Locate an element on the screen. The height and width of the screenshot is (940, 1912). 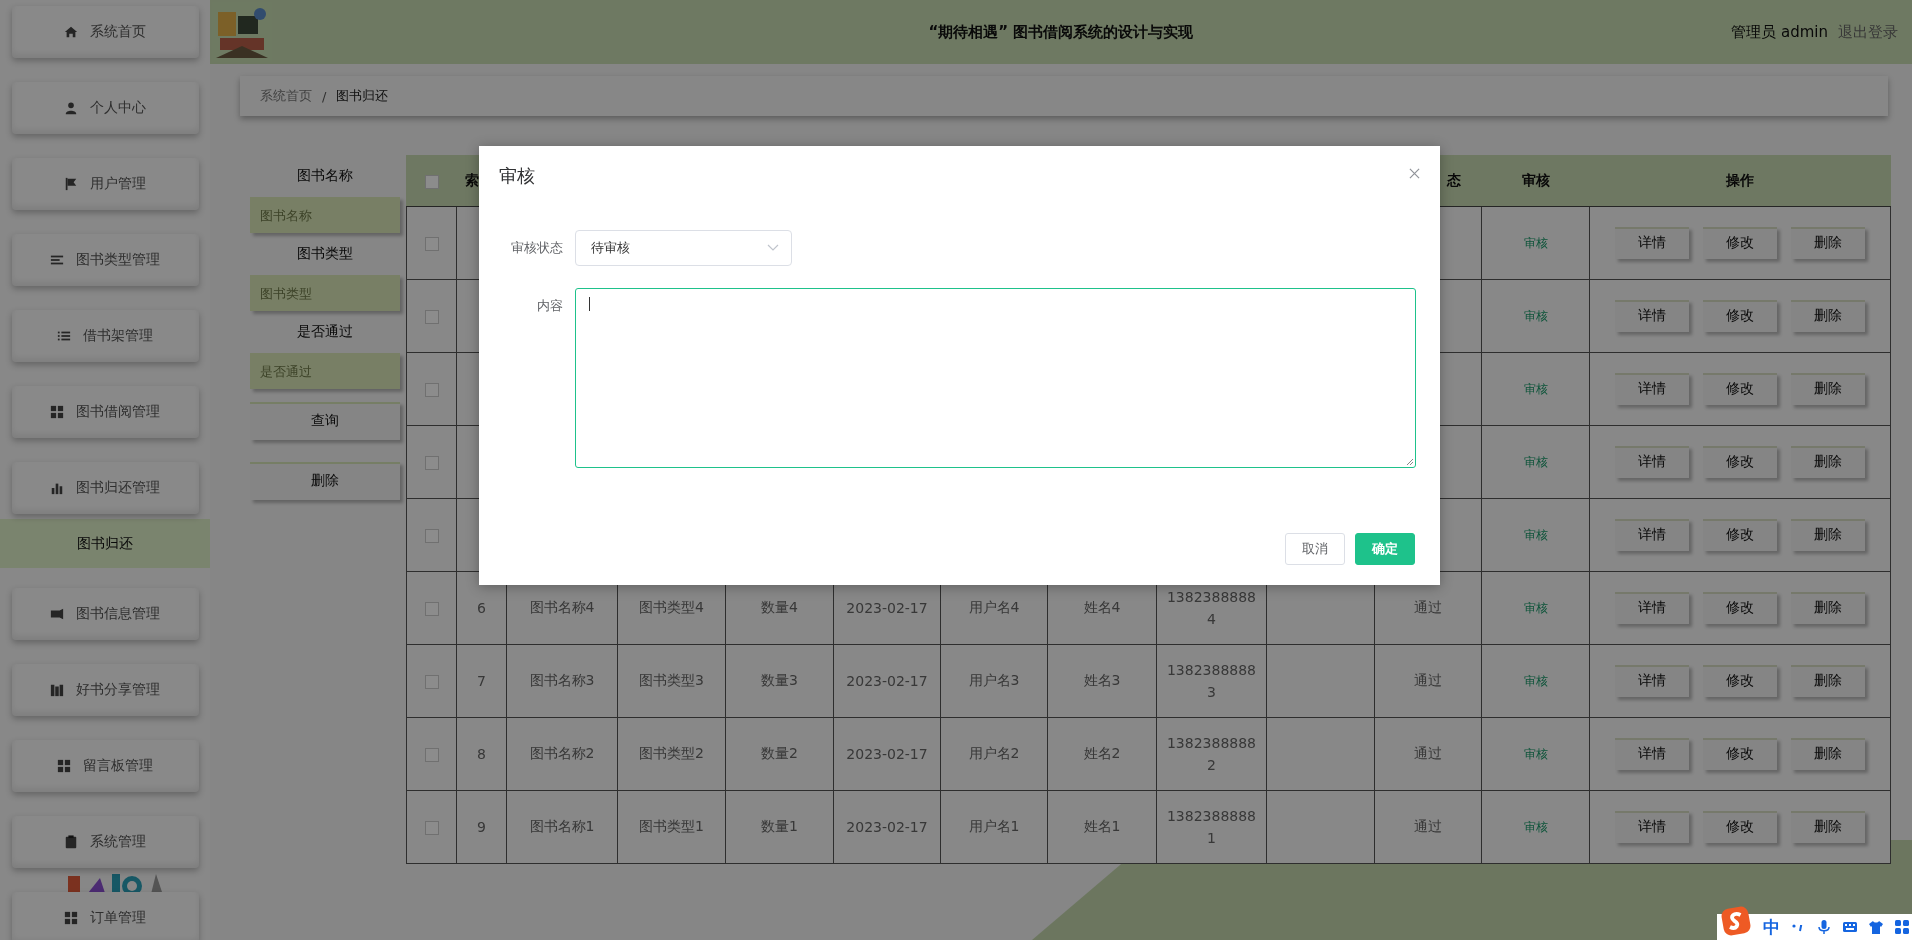
table-cell: 用户名3 is located at coordinates (994, 680).